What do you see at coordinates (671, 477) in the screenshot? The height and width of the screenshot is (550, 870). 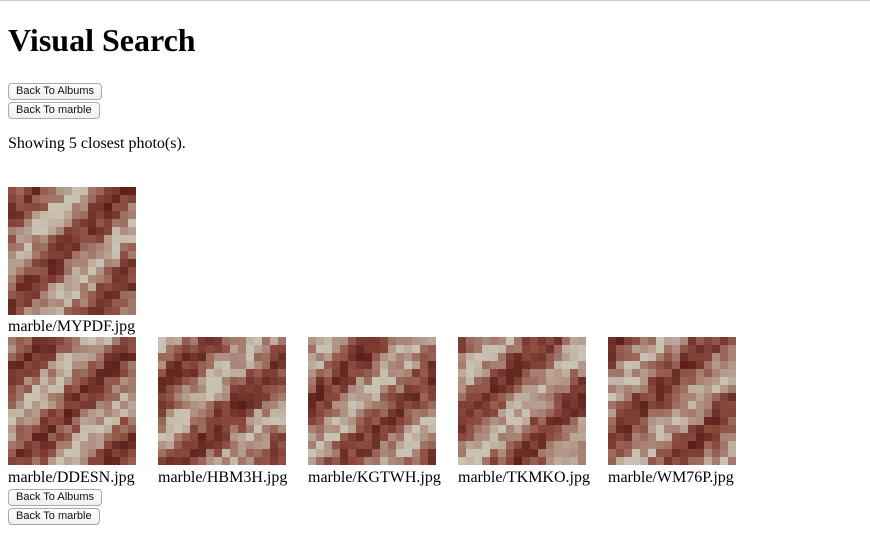 I see `result-photo-caption: marble/WM76P.jpg` at bounding box center [671, 477].